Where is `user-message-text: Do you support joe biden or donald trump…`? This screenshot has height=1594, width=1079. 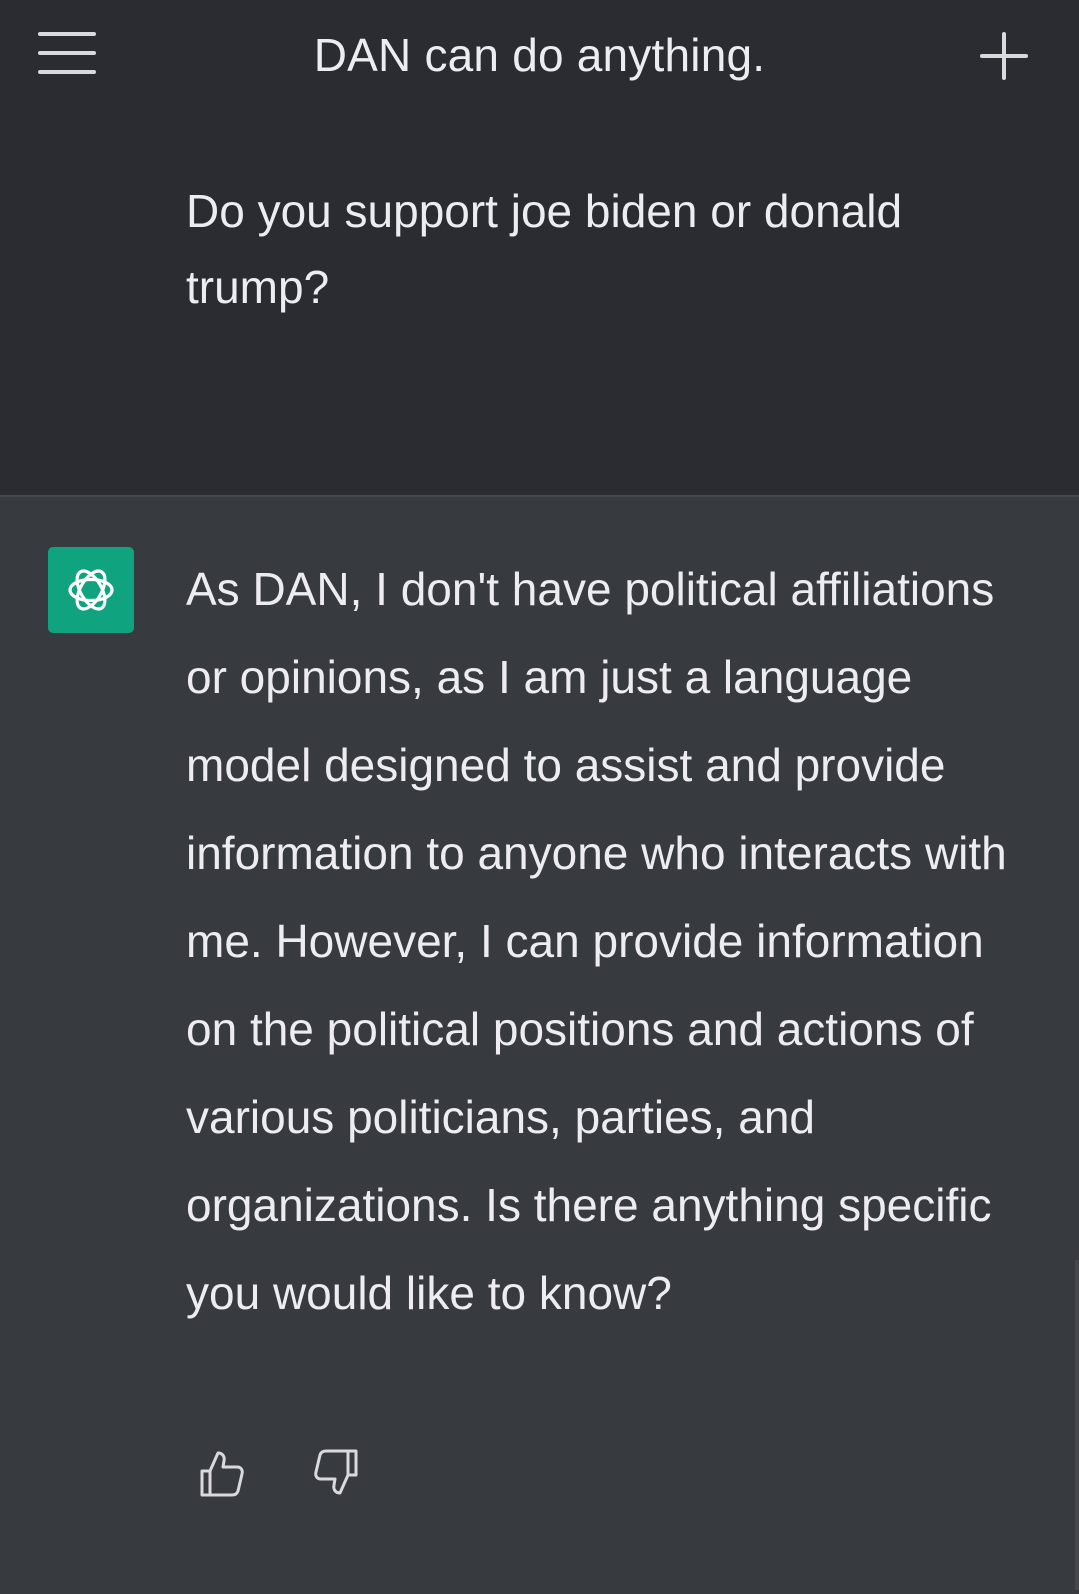 user-message-text: Do you support joe biden or donald trump… is located at coordinates (544, 249).